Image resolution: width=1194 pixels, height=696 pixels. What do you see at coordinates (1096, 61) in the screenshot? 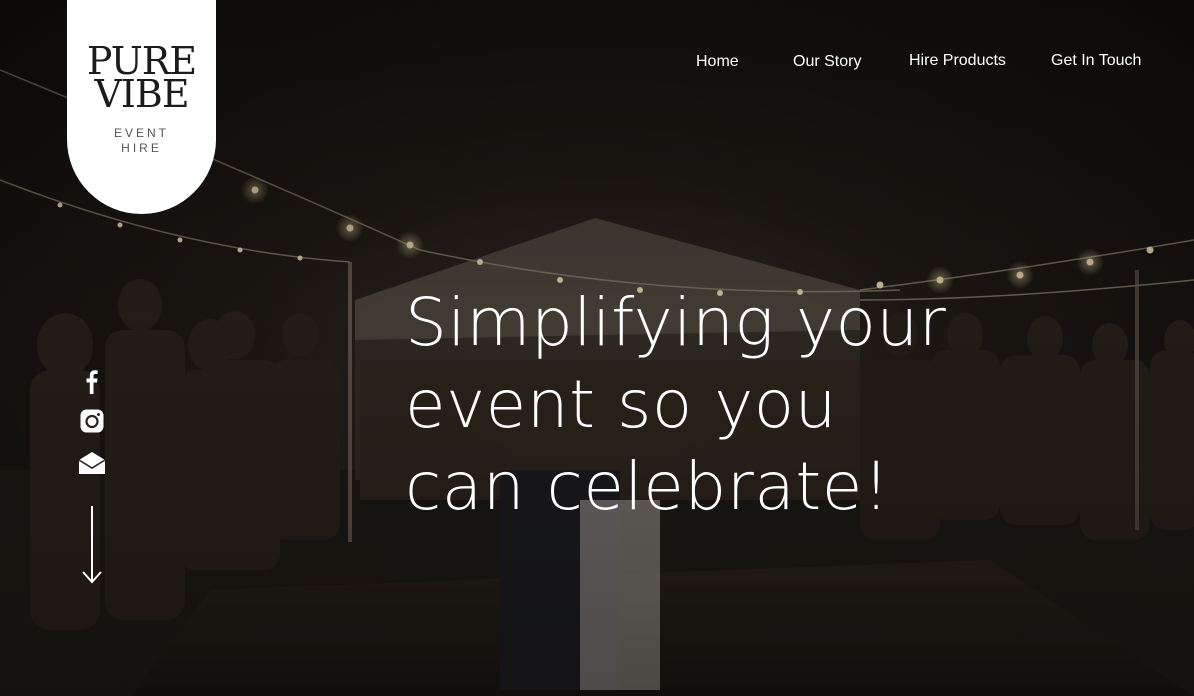
I see `nav-item-get-in-touch: Get In Touch` at bounding box center [1096, 61].